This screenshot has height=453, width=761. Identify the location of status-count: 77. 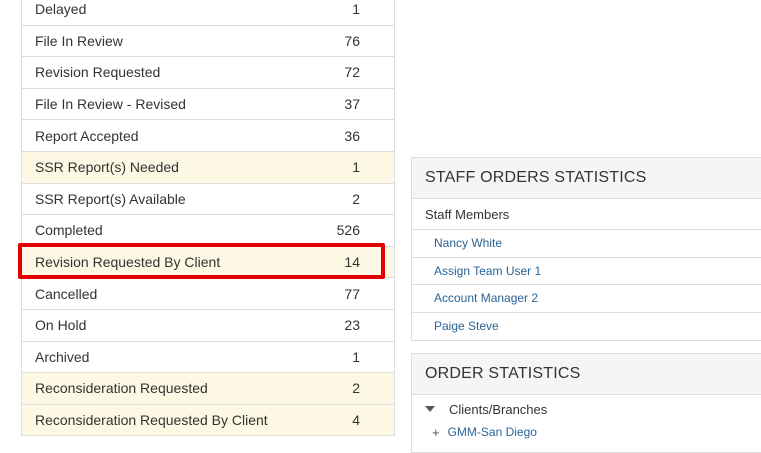
(352, 293).